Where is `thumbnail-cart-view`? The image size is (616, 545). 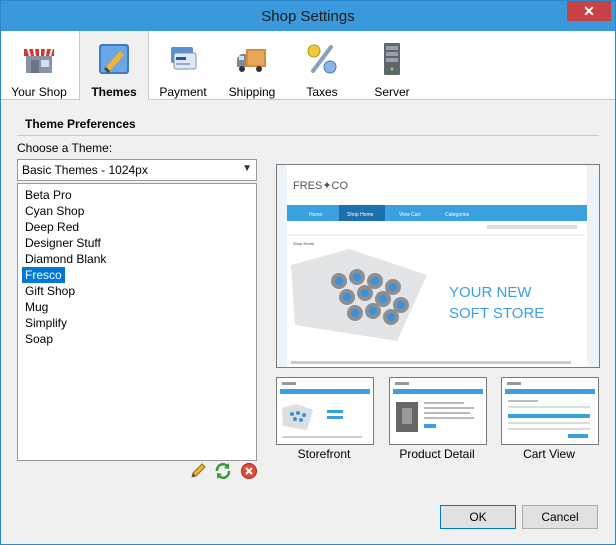 thumbnail-cart-view is located at coordinates (550, 411).